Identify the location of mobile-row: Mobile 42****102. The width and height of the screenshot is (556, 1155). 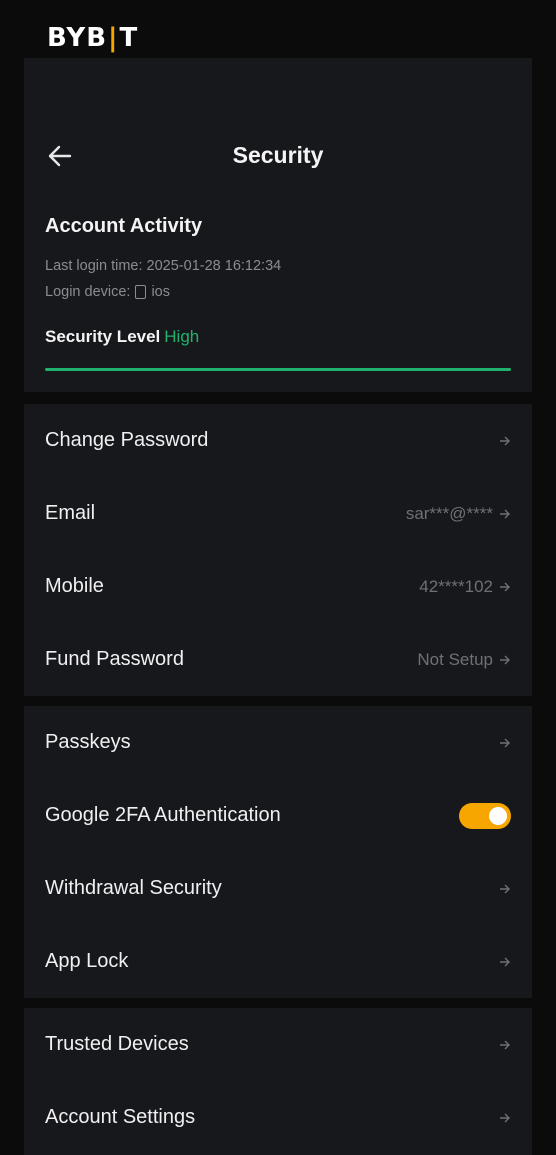
(278, 586).